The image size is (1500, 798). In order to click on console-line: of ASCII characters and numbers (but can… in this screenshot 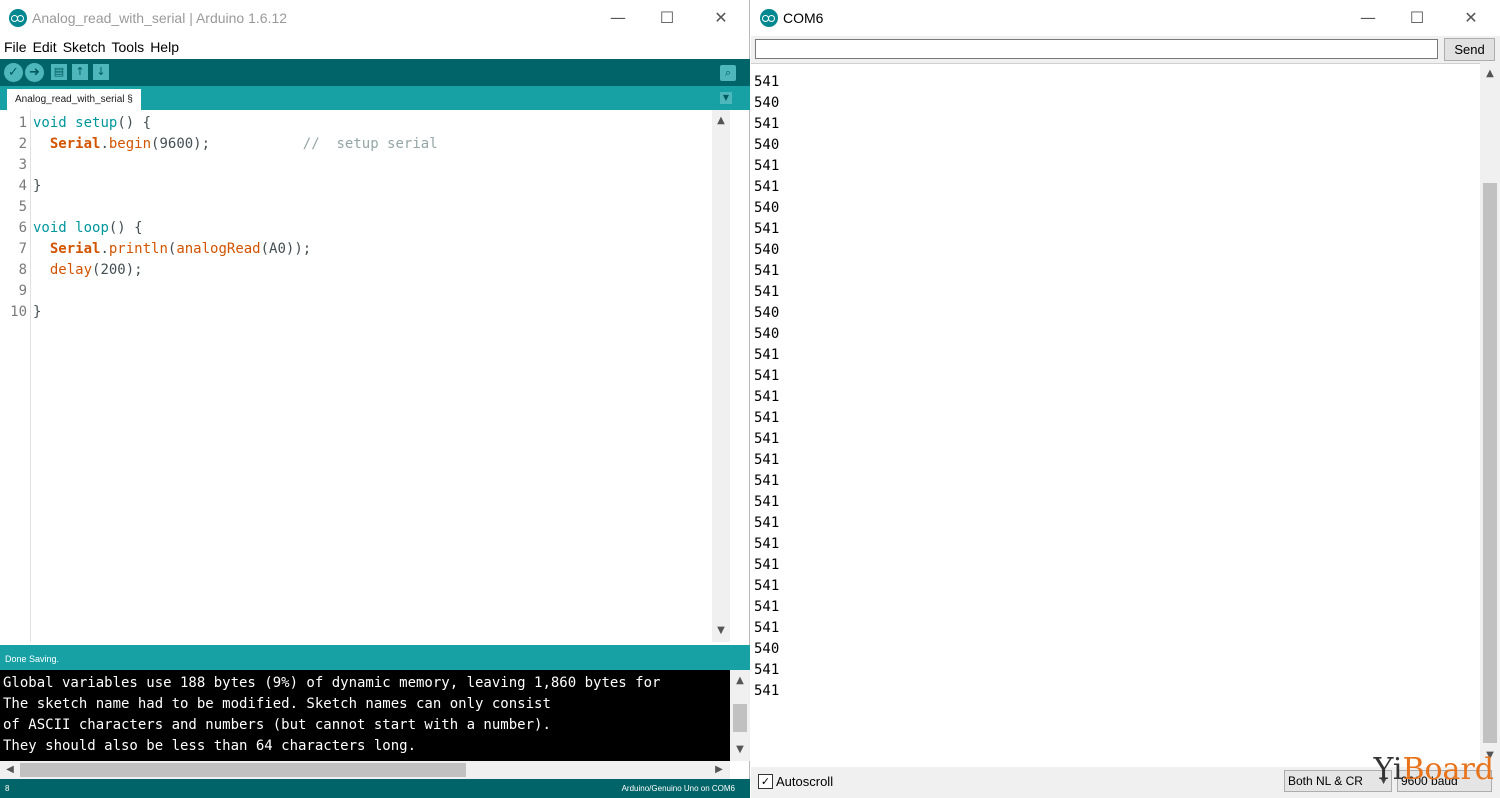, I will do `click(277, 725)`.